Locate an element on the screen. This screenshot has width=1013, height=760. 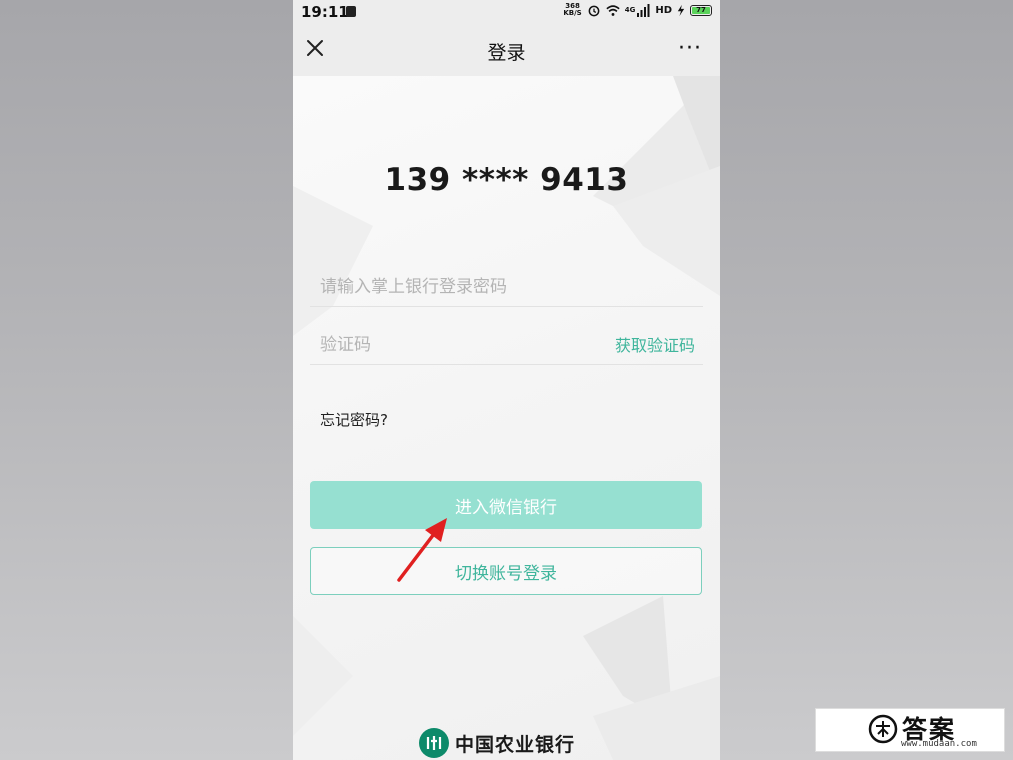
switch-button-label: 切换账号登录 is located at coordinates (506, 573).